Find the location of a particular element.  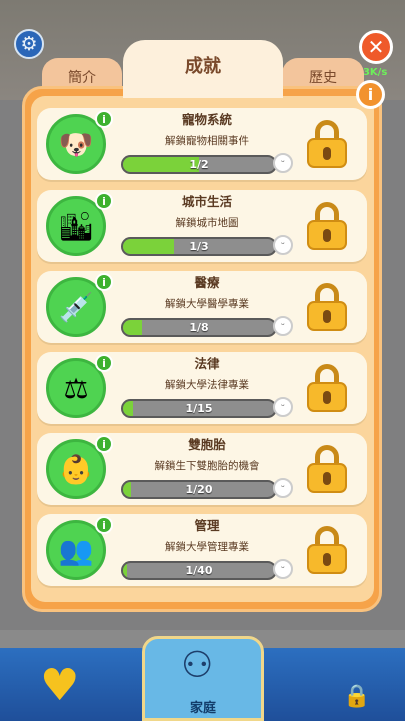

achievement-card: 🐶 i 寵物系統 解鎖寵物相關事件 1/2 ᵕ is located at coordinates (202, 144).